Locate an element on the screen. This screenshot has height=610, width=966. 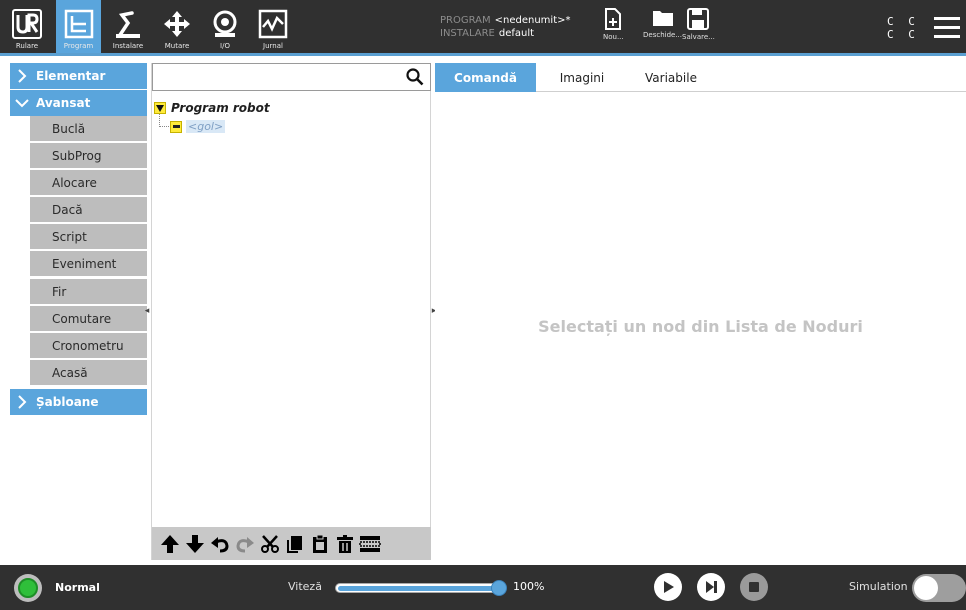
nav-run-label: Rulare is located at coordinates (27, 46).